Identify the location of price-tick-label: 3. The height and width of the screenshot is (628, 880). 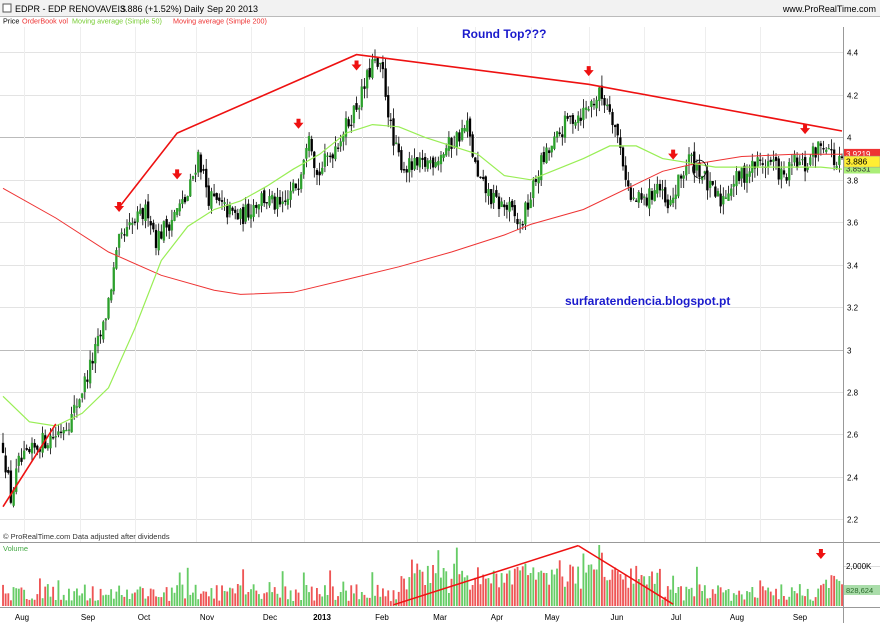
(849, 351).